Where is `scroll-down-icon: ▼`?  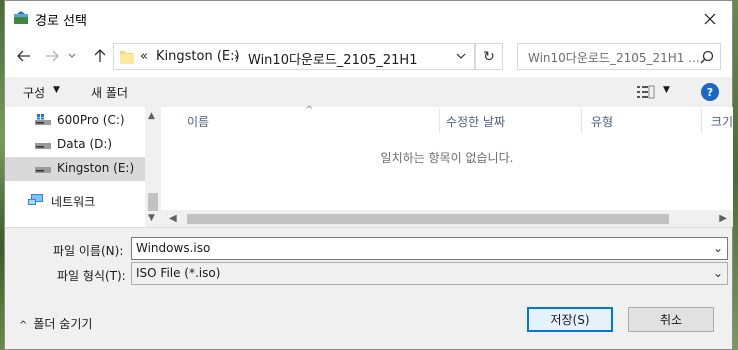
scroll-down-icon: ▼ is located at coordinates (151, 218).